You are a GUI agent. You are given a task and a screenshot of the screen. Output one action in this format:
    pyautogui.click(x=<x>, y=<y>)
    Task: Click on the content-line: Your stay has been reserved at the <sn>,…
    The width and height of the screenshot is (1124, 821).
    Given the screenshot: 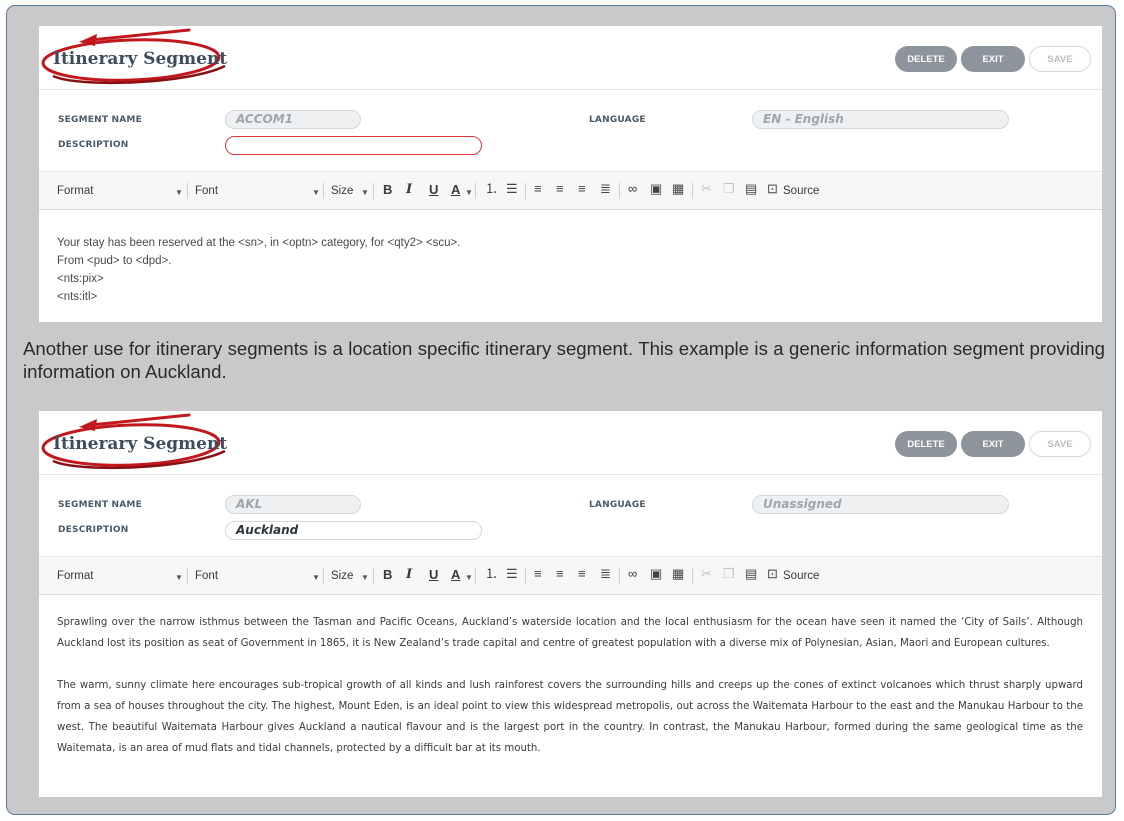 What is the action you would take?
    pyautogui.click(x=259, y=243)
    